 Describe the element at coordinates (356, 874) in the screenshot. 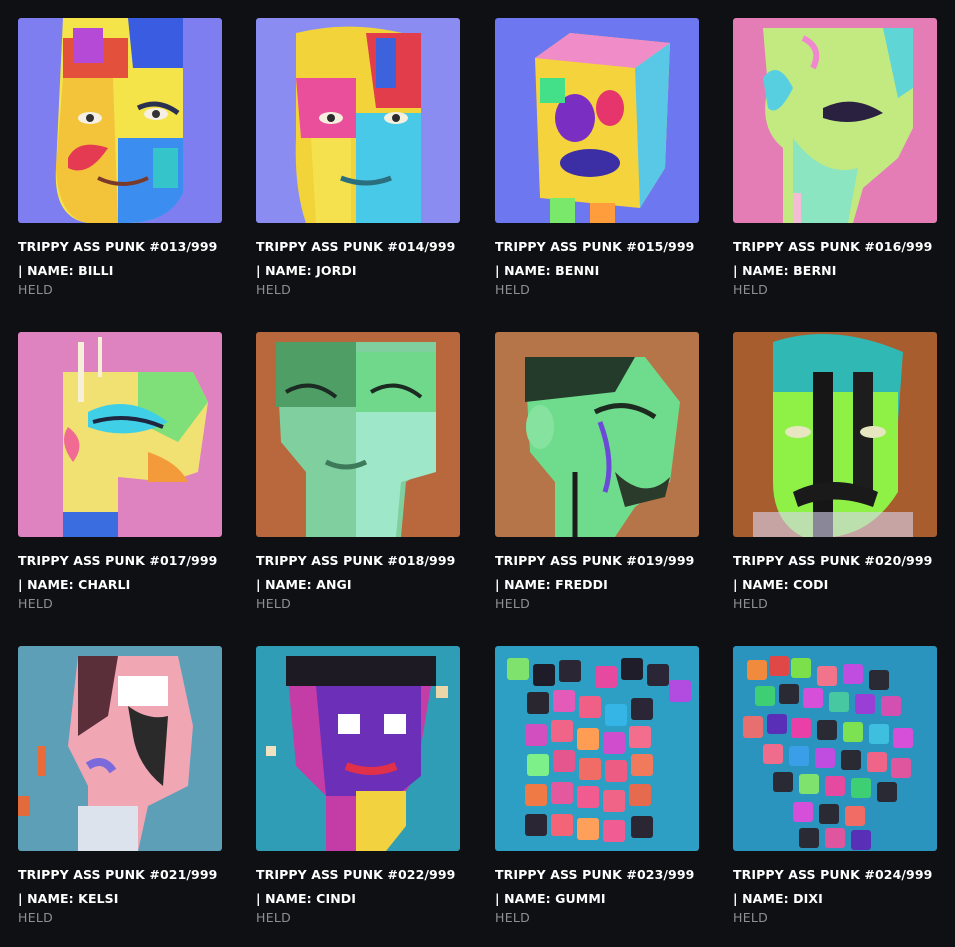

I see `nft-title-line: TRIPPY ASS PUNK #022/999` at that location.